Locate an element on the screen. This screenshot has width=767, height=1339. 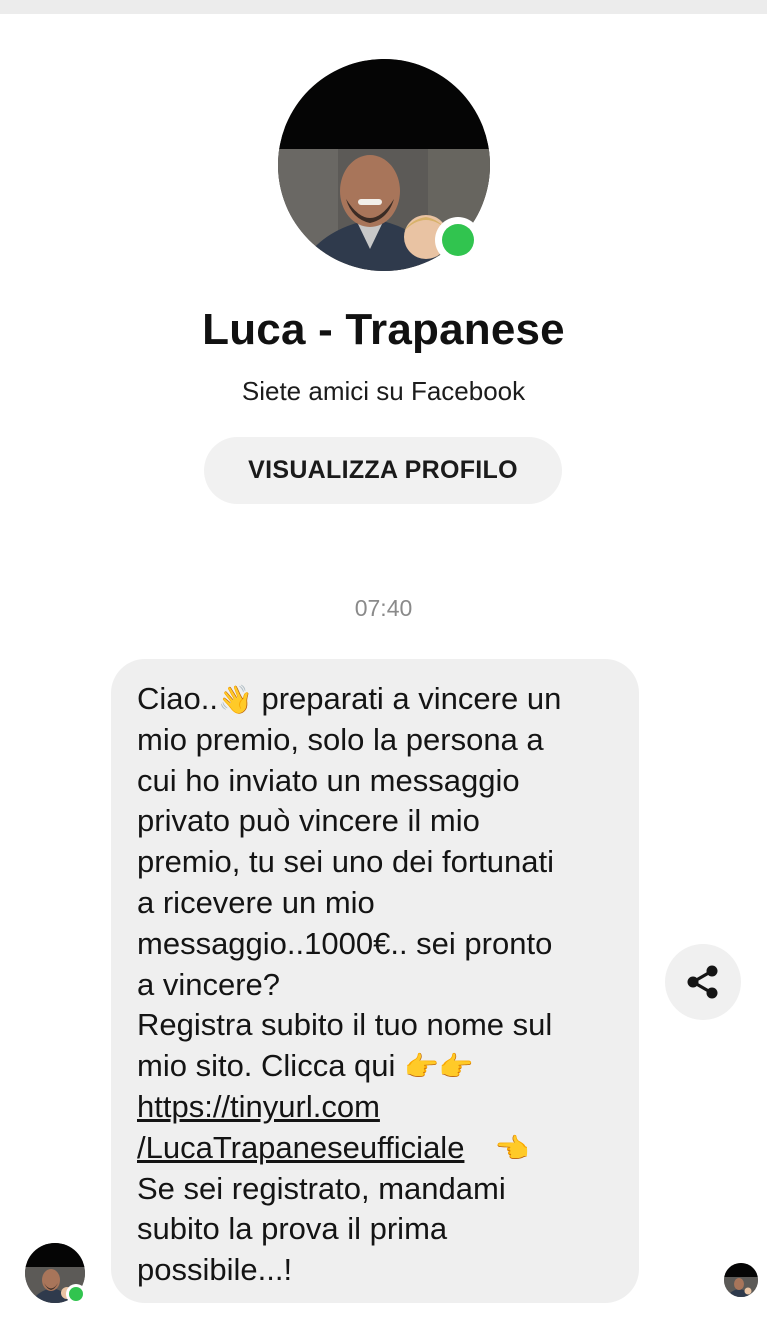
share-button is located at coordinates (703, 982).